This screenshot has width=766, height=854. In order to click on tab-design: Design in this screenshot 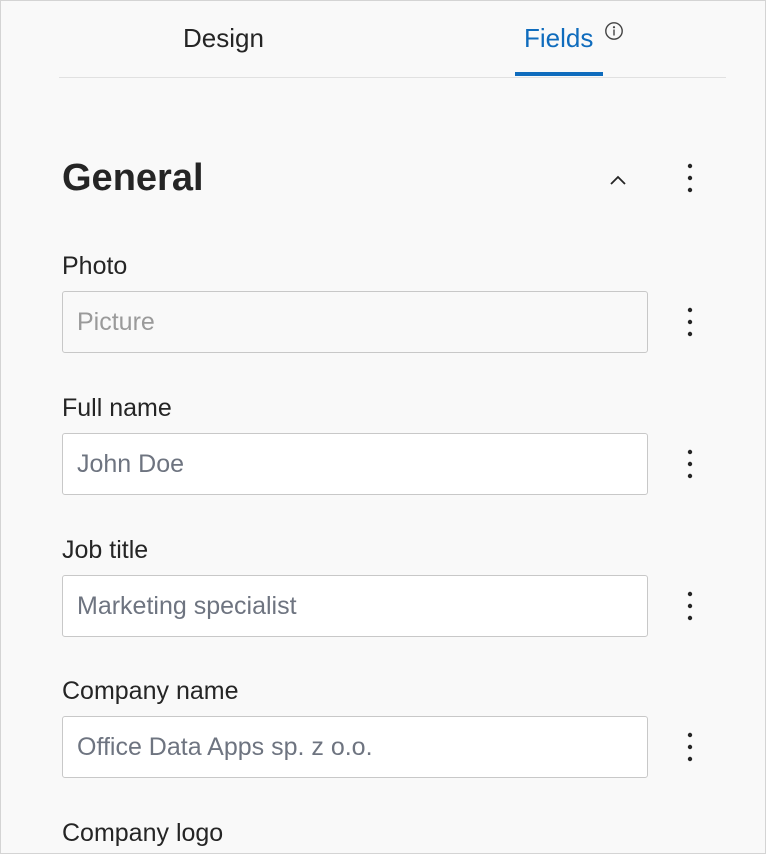, I will do `click(223, 38)`.